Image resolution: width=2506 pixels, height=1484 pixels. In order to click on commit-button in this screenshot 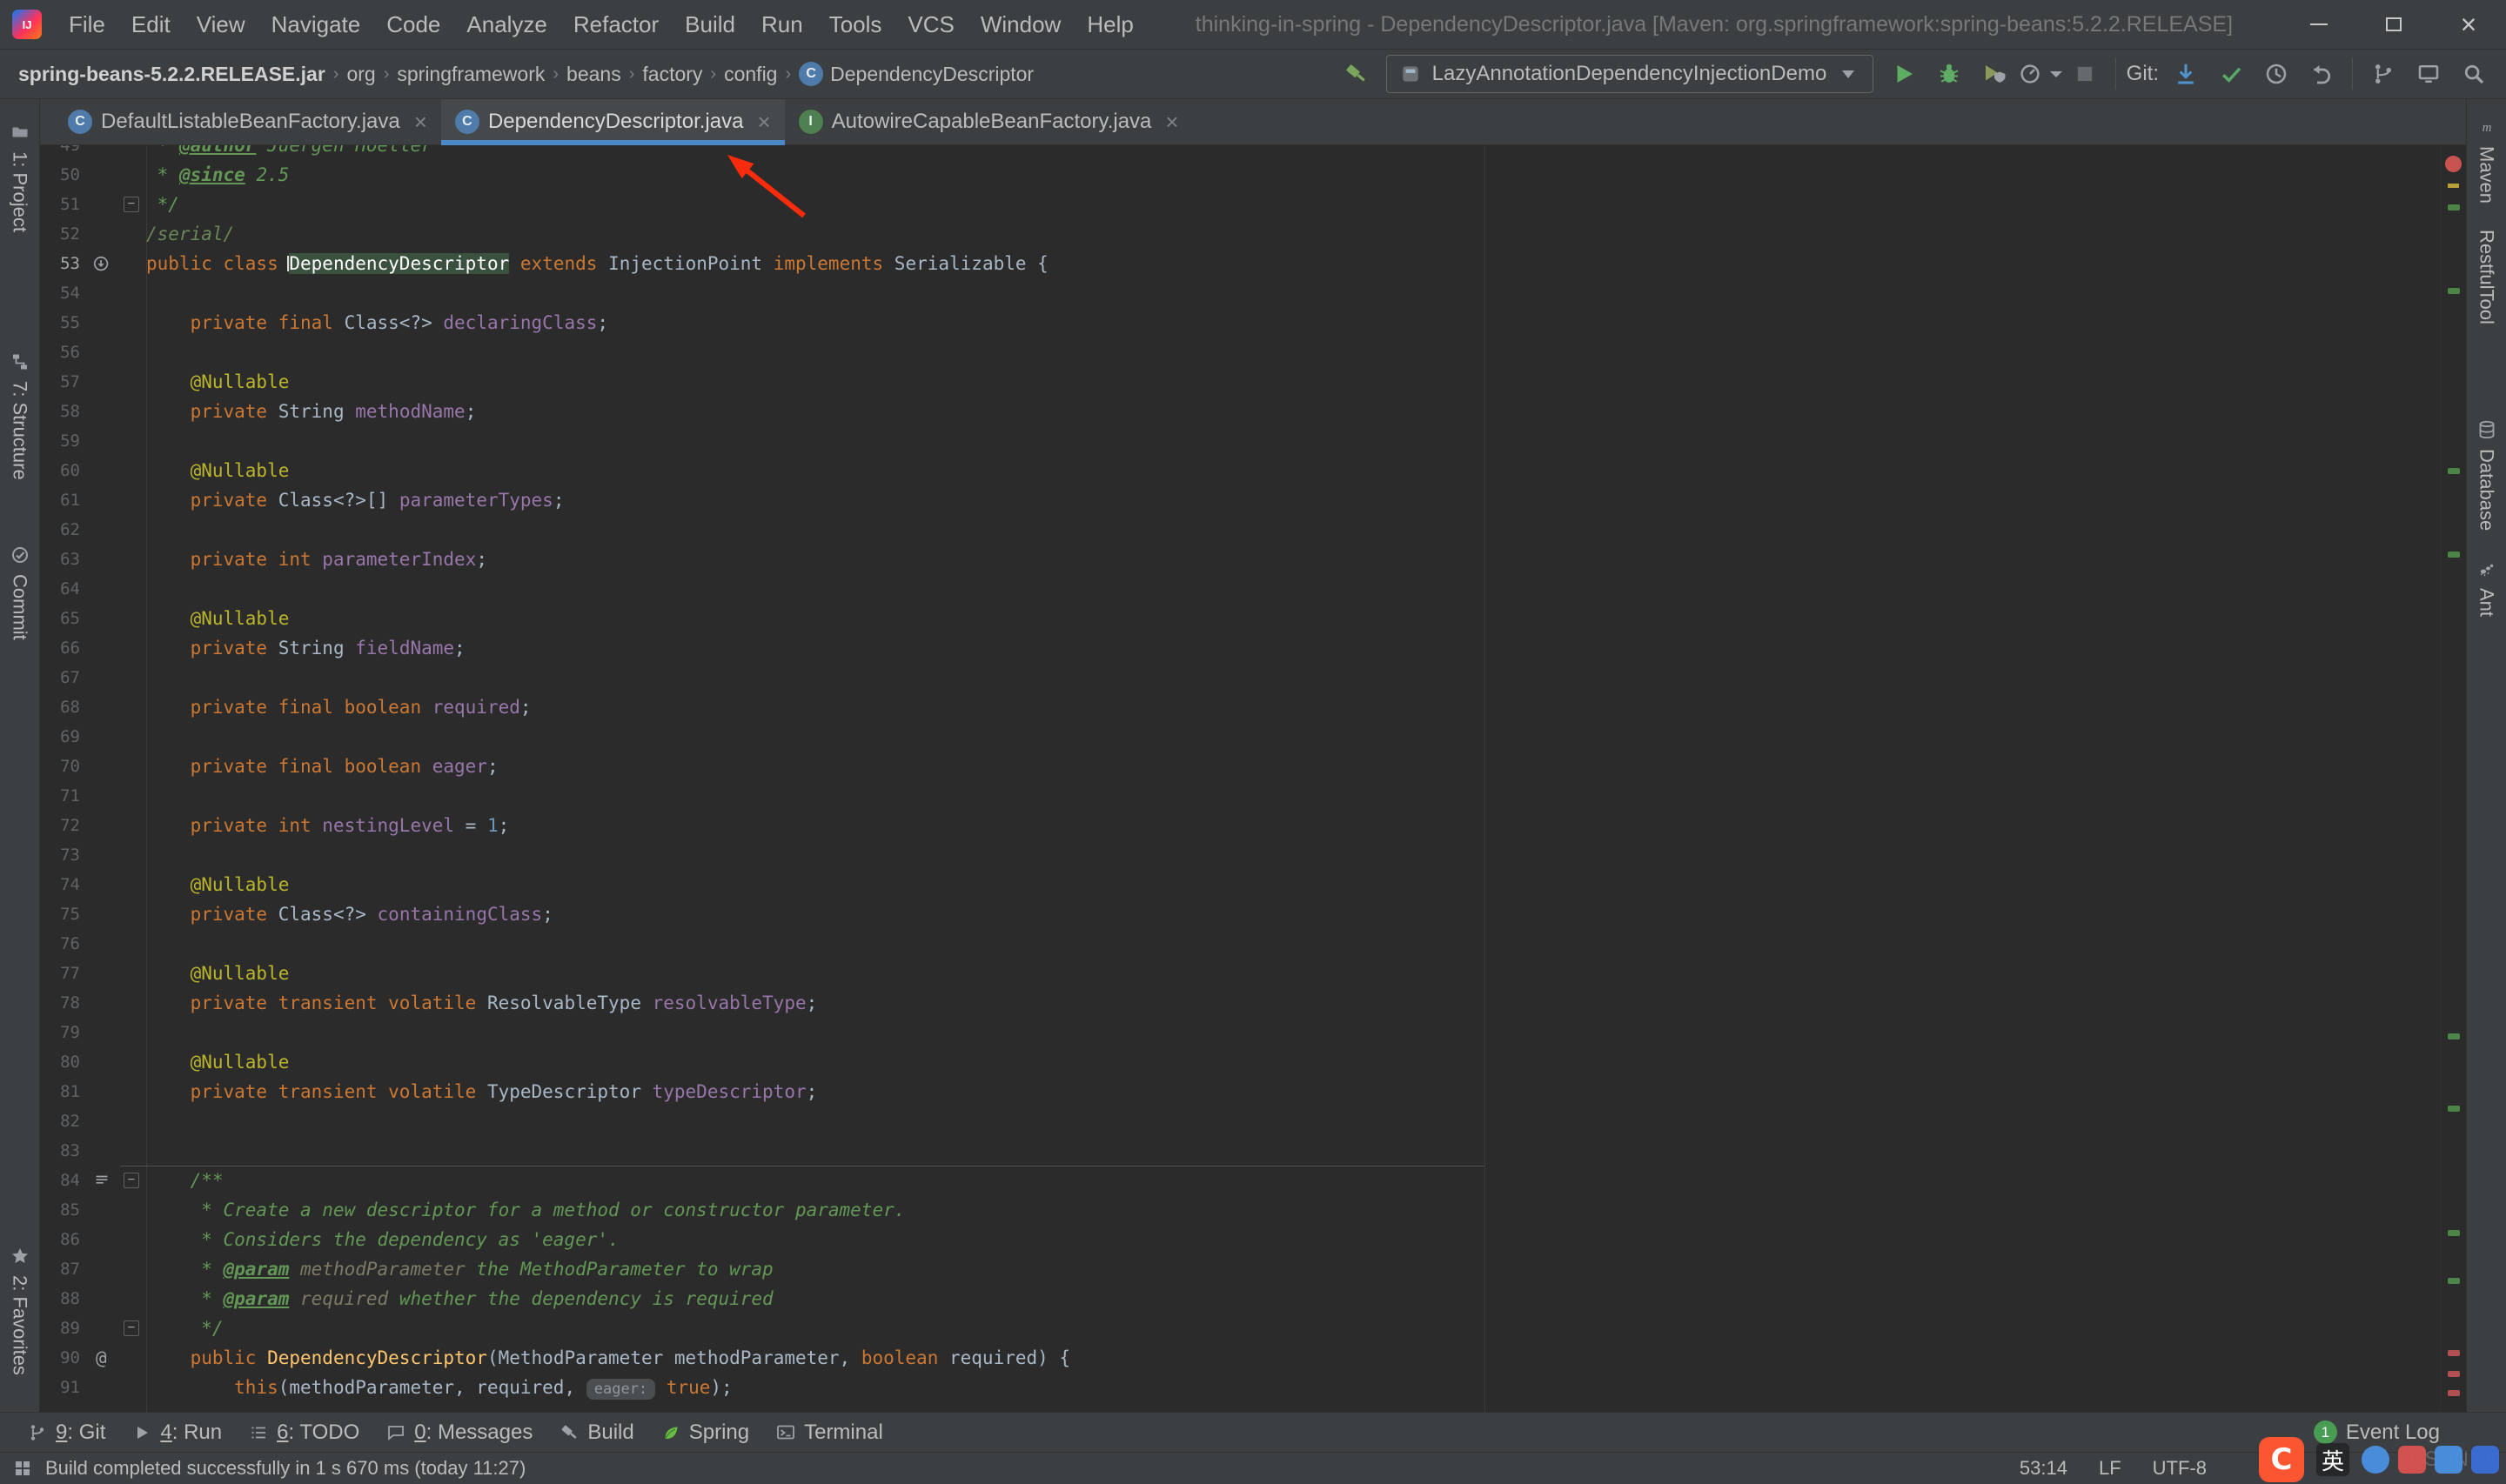, I will do `click(2231, 74)`.